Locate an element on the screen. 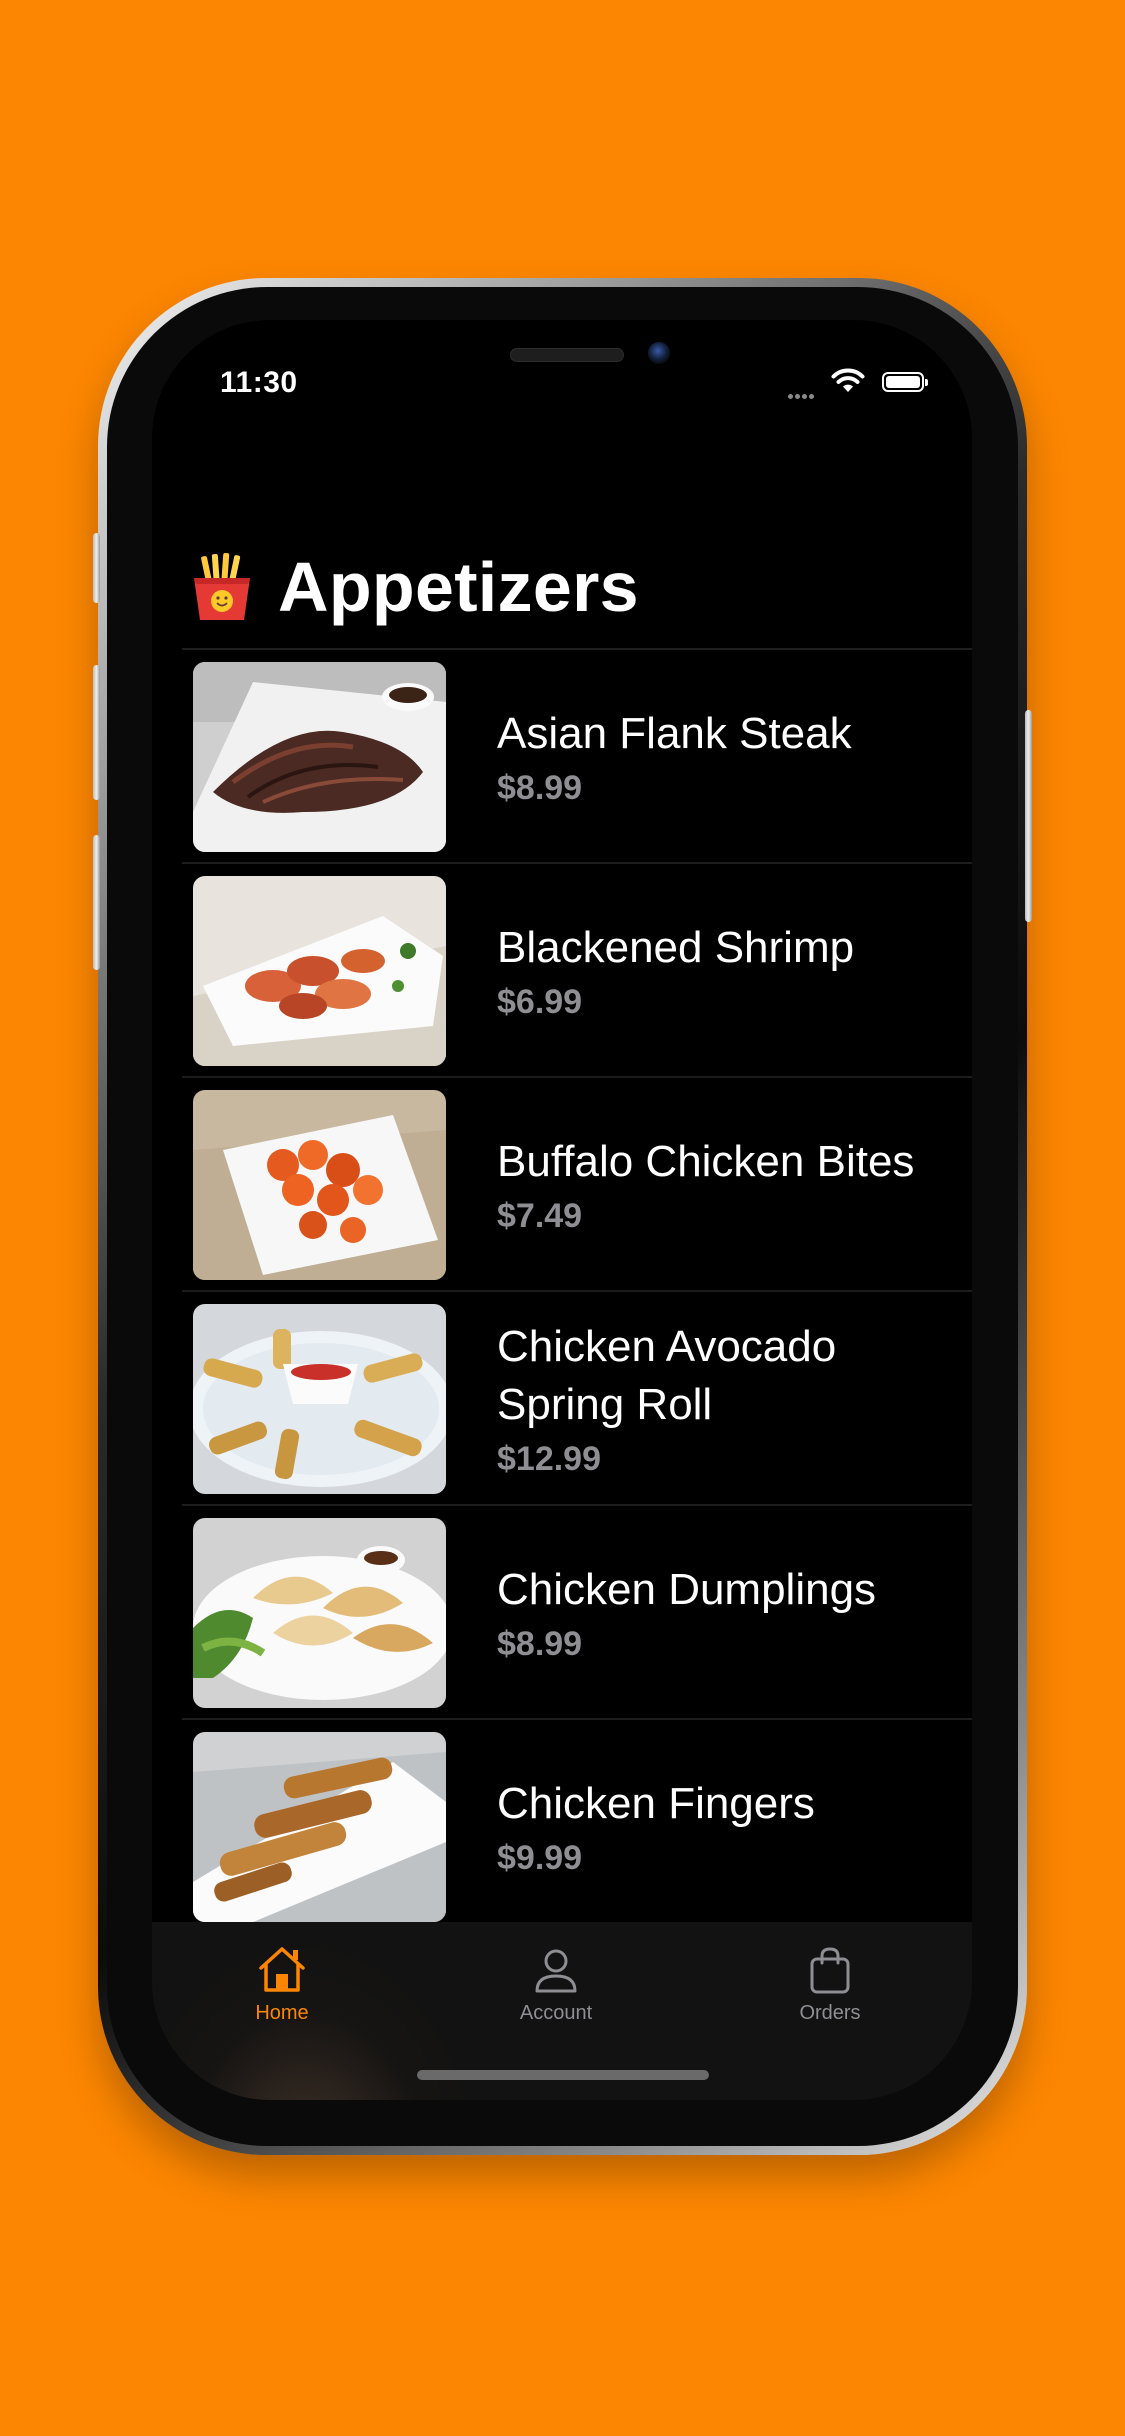  tab-home: Home is located at coordinates (282, 1982).